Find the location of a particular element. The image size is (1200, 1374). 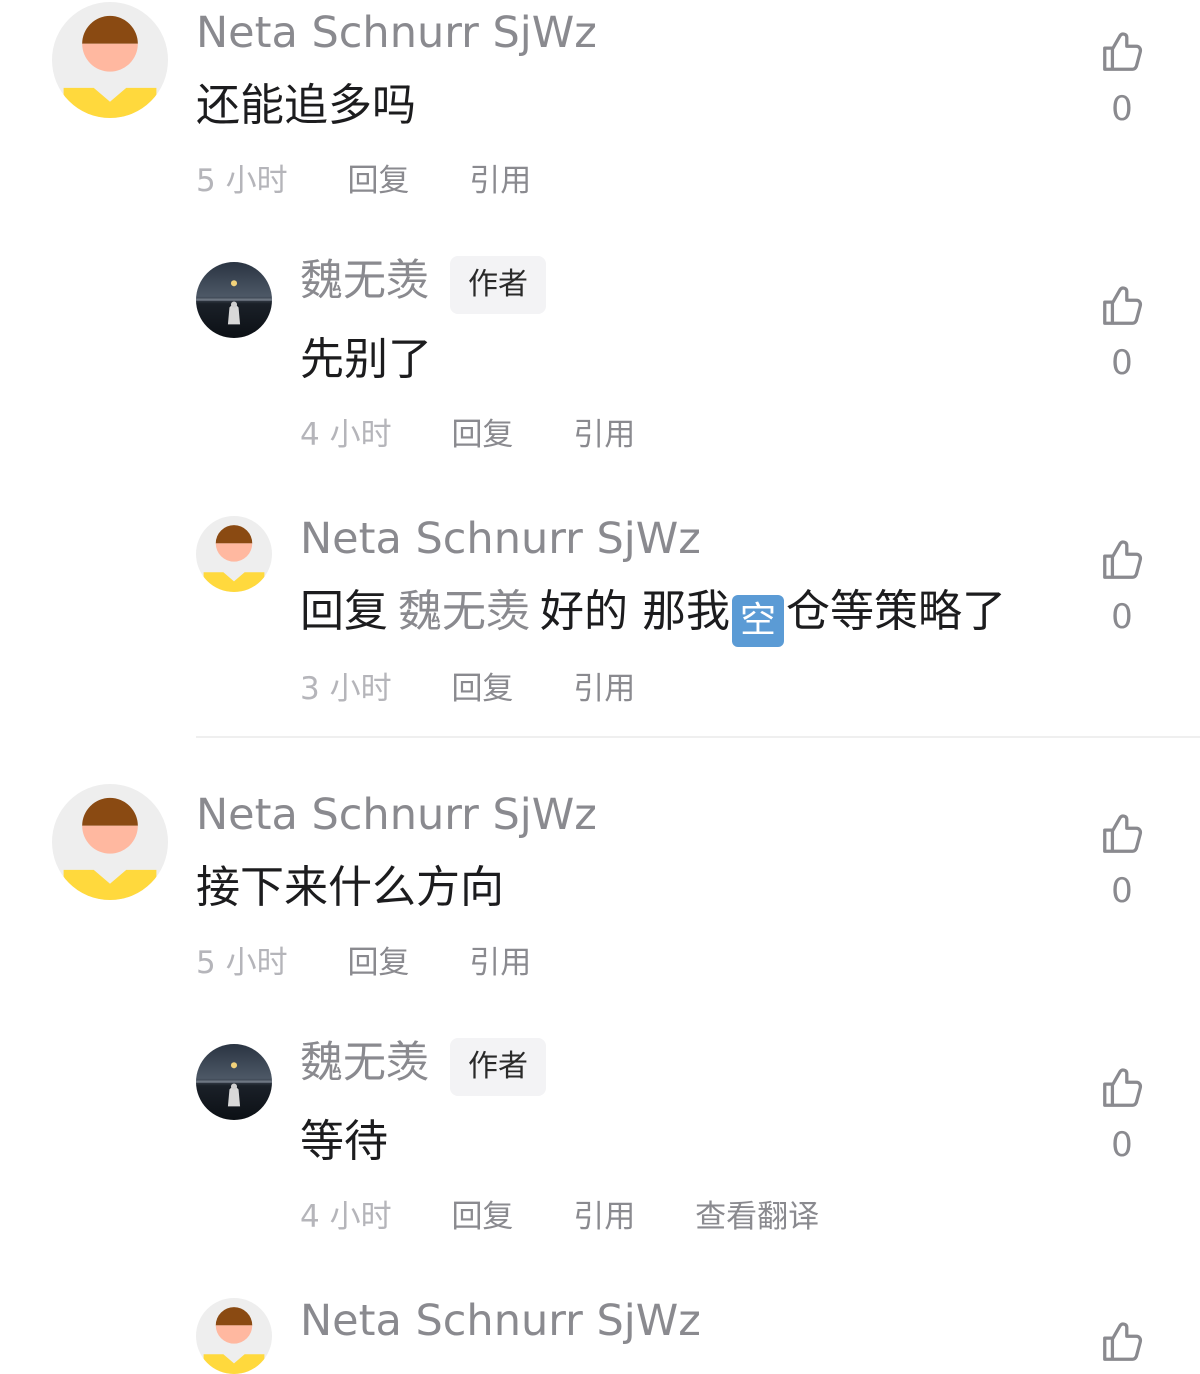

empty-emoji: 空 is located at coordinates (758, 621).